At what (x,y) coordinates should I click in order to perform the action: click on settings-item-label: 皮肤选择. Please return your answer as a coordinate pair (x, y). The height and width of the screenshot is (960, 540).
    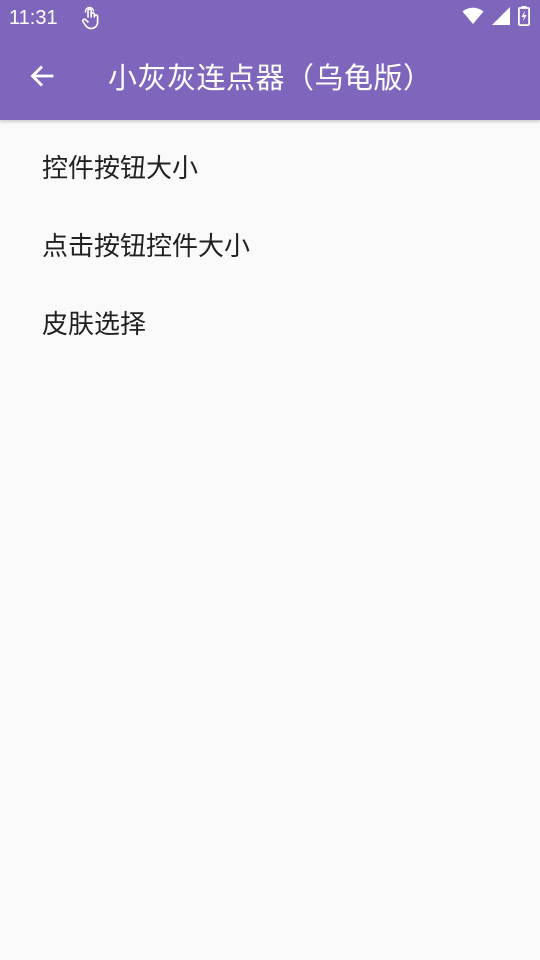
    Looking at the image, I should click on (94, 325).